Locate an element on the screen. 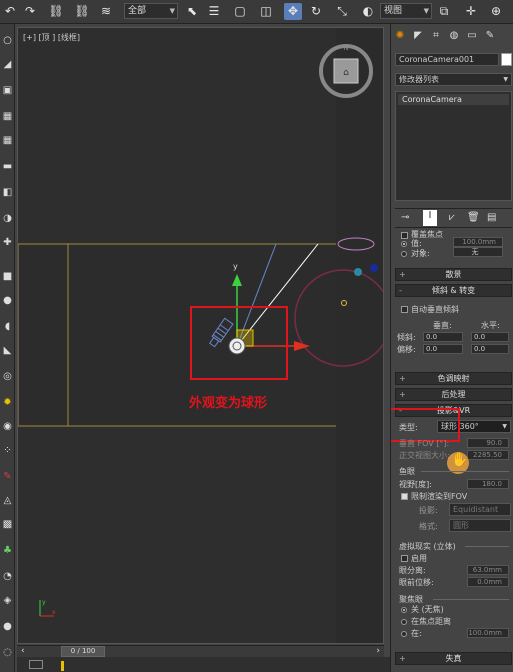 This screenshot has height=672, width=513. shape-tool-icon: ▬ is located at coordinates (7, 166).